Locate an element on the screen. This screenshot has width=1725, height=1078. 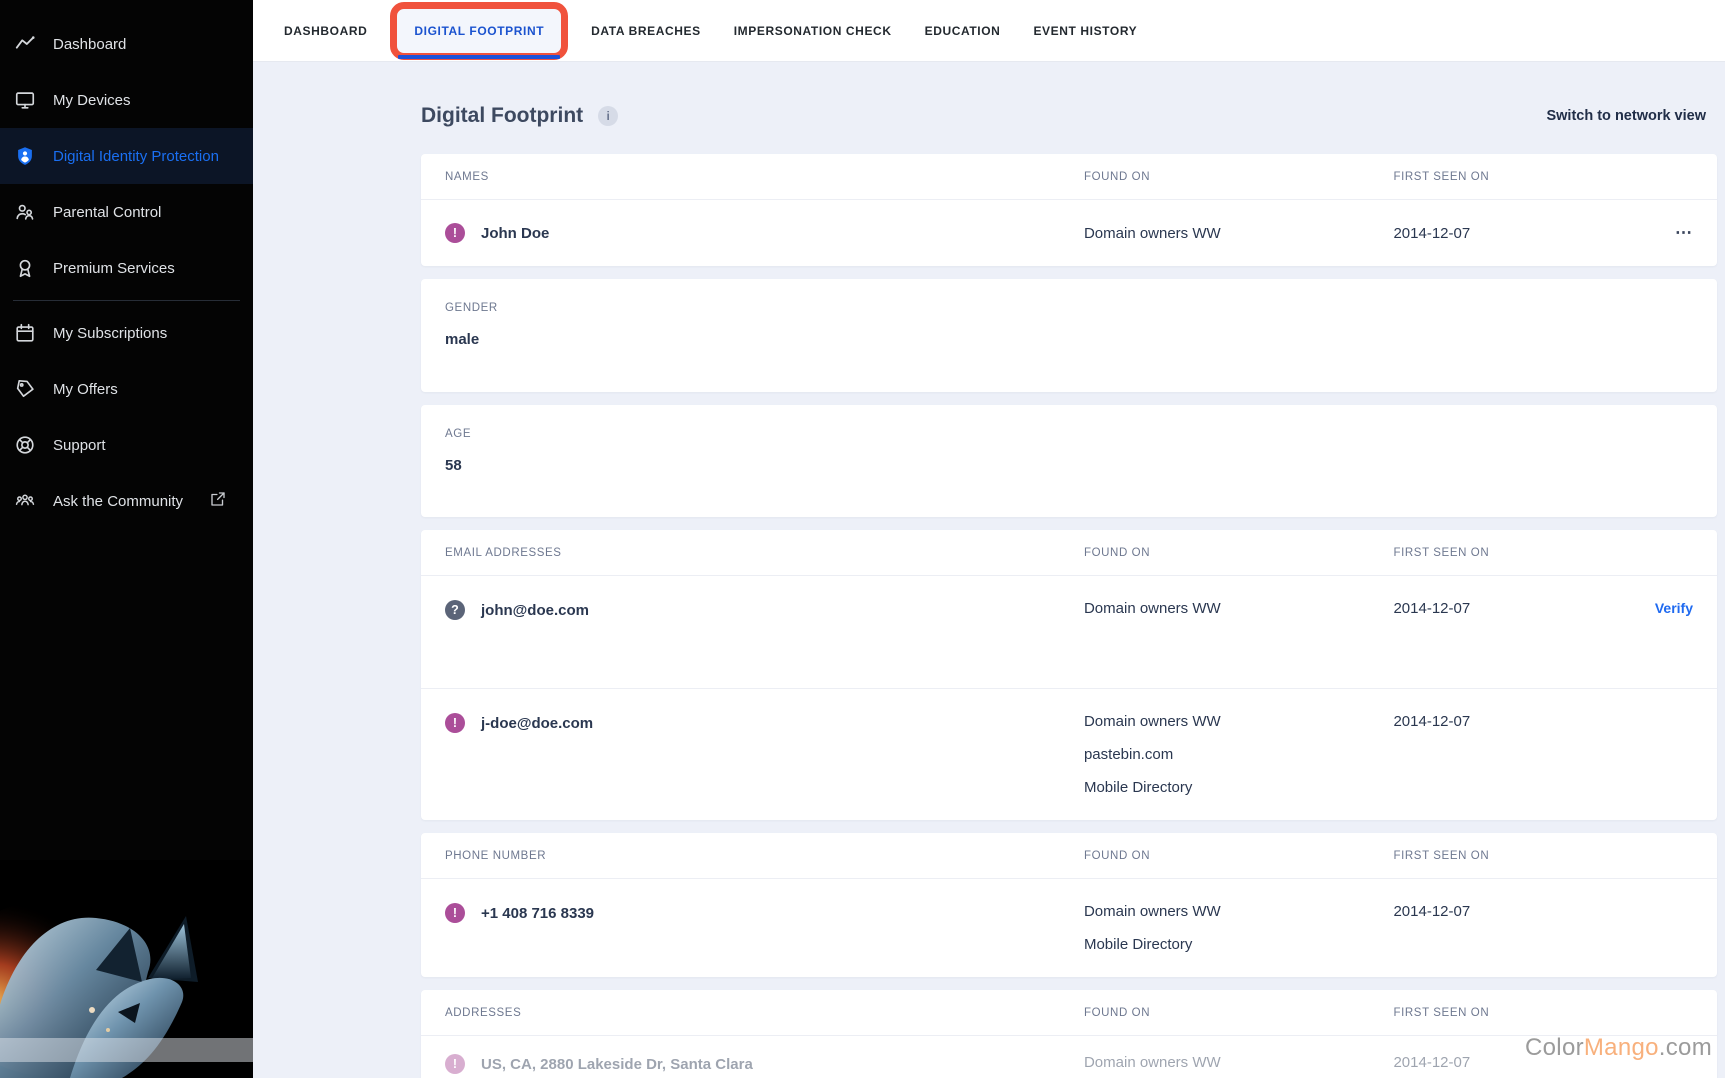
table-row: ! John Doe Domain owners WW 2014-12-07 ⋯ is located at coordinates (1069, 233).